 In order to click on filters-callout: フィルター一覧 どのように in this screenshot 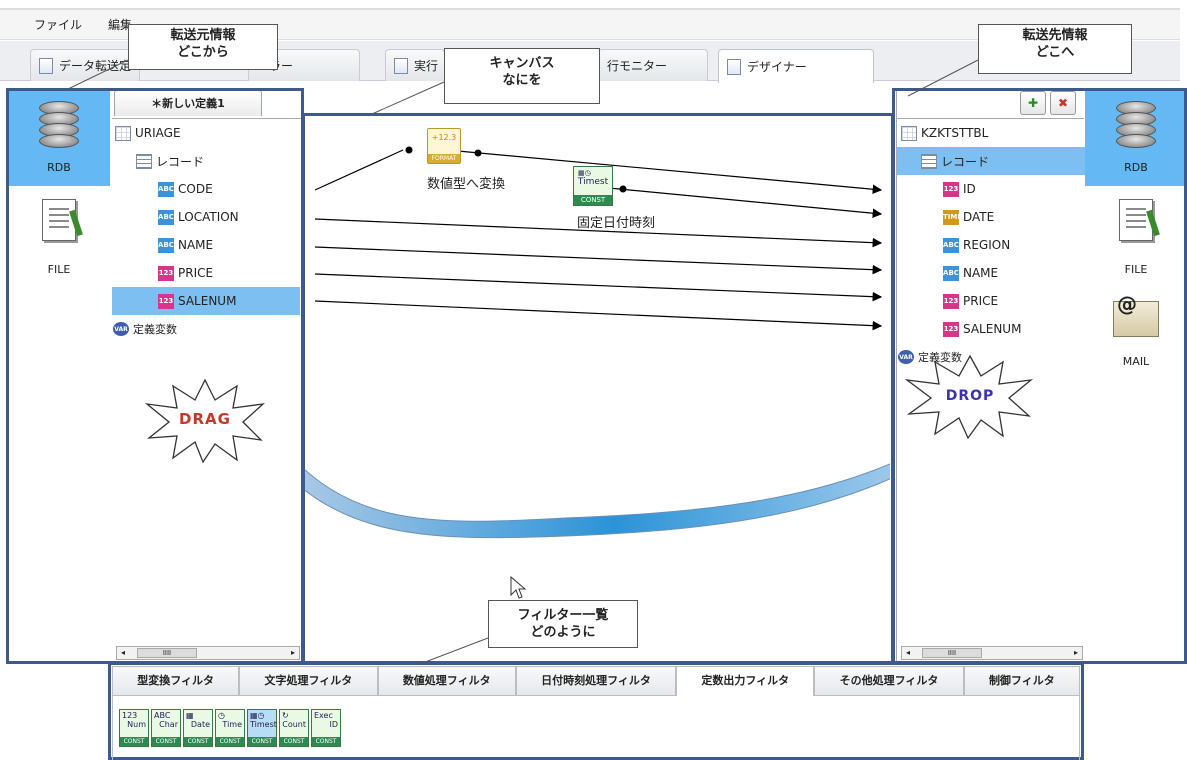, I will do `click(563, 624)`.